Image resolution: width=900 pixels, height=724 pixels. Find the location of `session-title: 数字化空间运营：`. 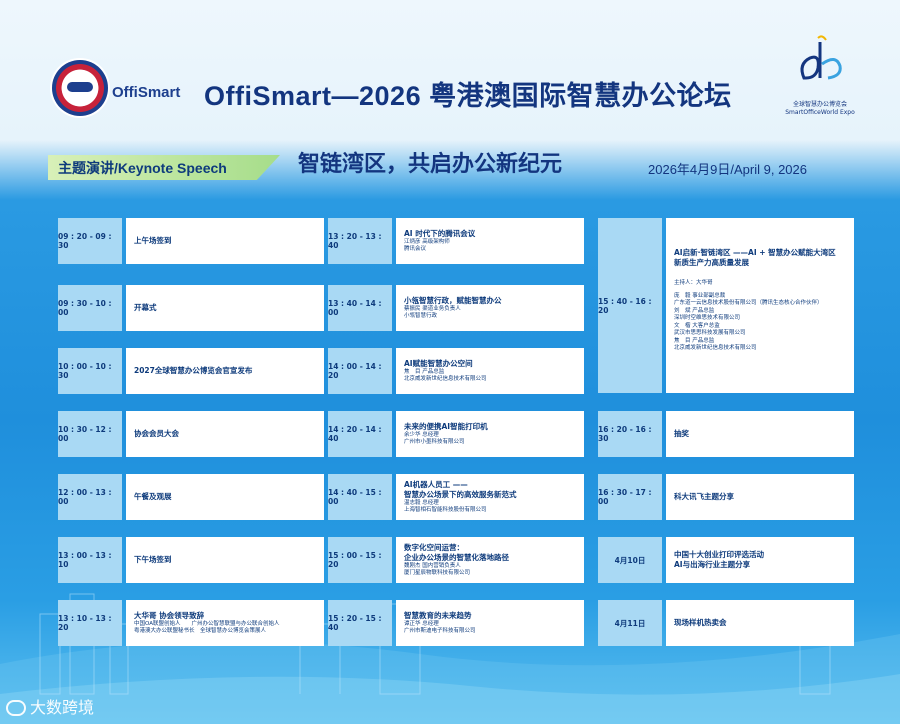

session-title: 数字化空间运营： is located at coordinates (434, 547).